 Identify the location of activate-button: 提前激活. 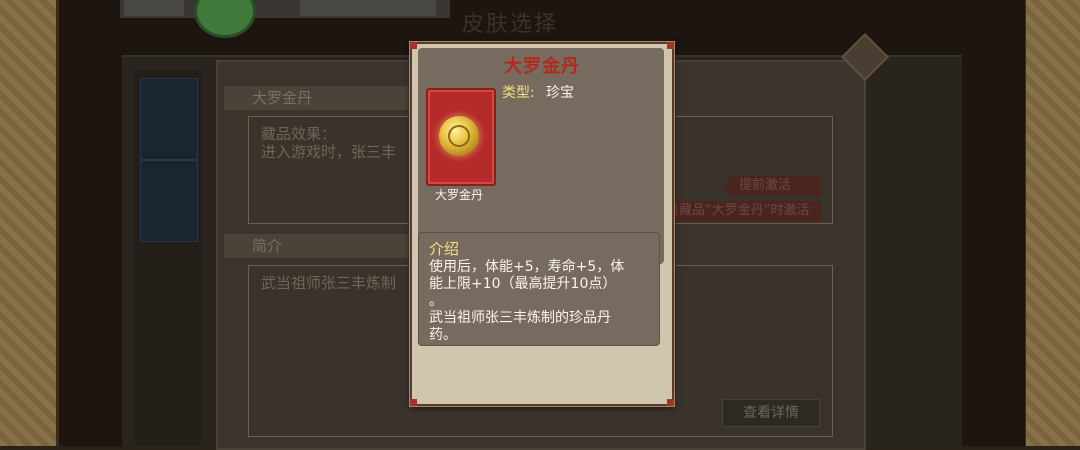
(773, 186).